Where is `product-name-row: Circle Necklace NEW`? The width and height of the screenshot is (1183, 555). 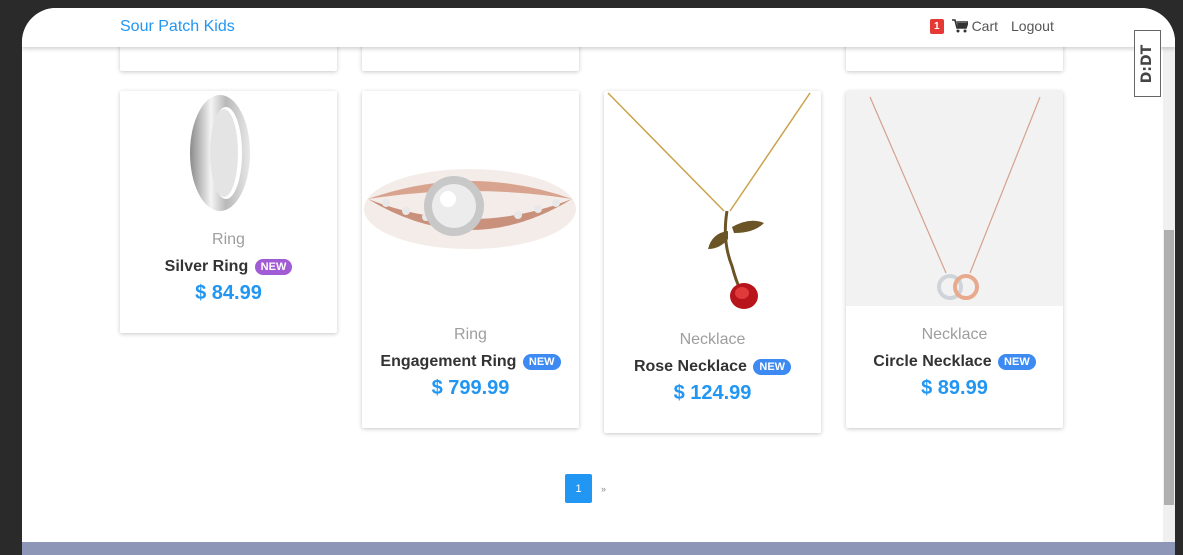 product-name-row: Circle Necklace NEW is located at coordinates (954, 362).